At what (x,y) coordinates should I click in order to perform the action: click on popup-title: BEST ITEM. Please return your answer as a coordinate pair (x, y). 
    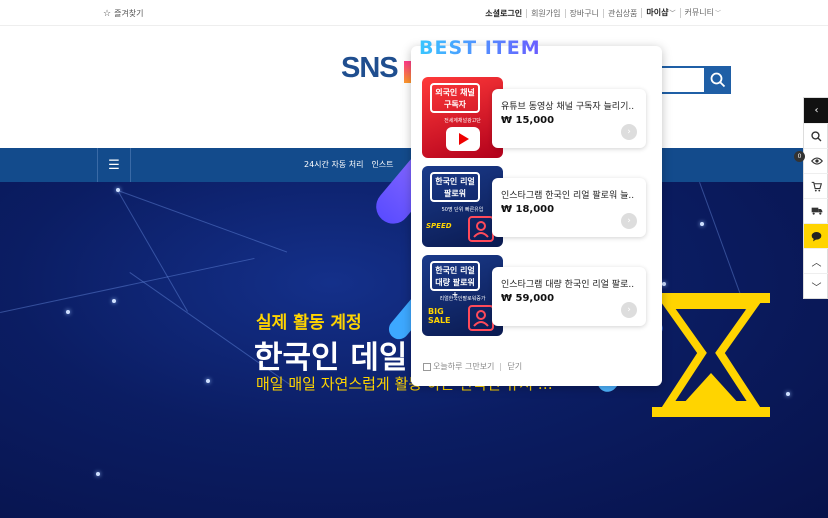
    Looking at the image, I should click on (480, 48).